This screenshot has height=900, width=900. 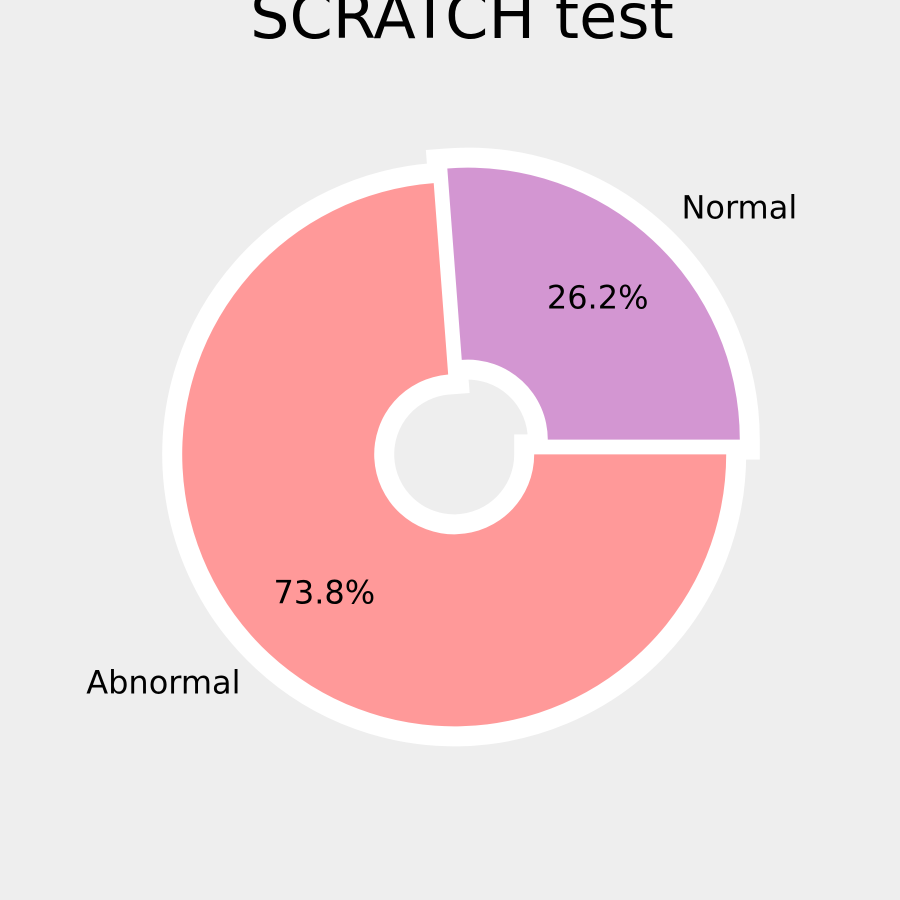 I want to click on value-label-abnormal: 73.8%, so click(x=325, y=592).